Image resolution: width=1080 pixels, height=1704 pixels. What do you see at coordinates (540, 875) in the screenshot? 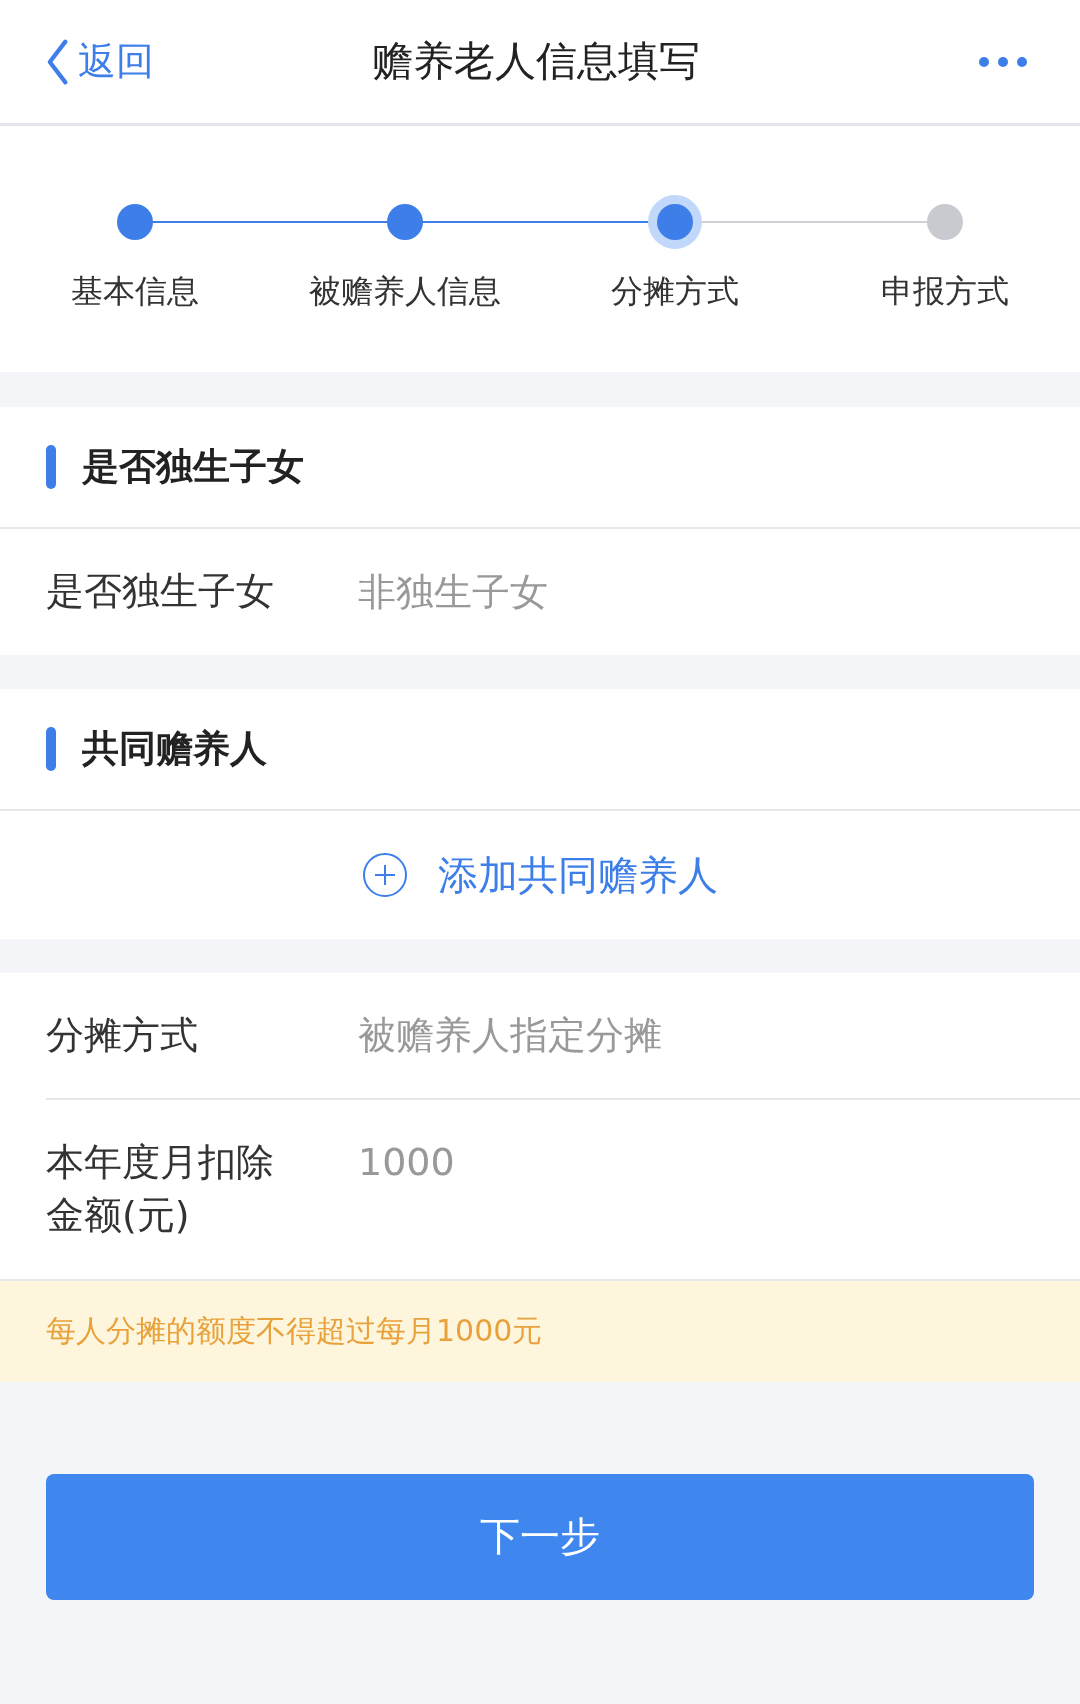
I see `add-co-supporter-button: 添加共同赡养人` at bounding box center [540, 875].